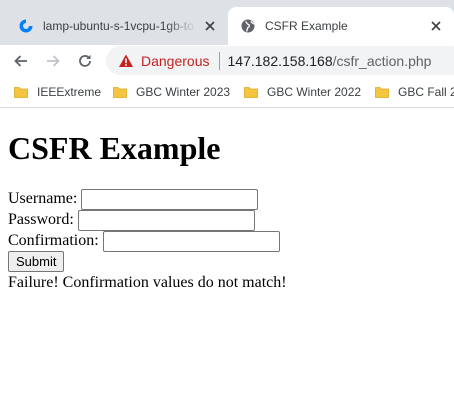 The height and width of the screenshot is (409, 454). I want to click on tab-title: CSFR Example, so click(306, 26).